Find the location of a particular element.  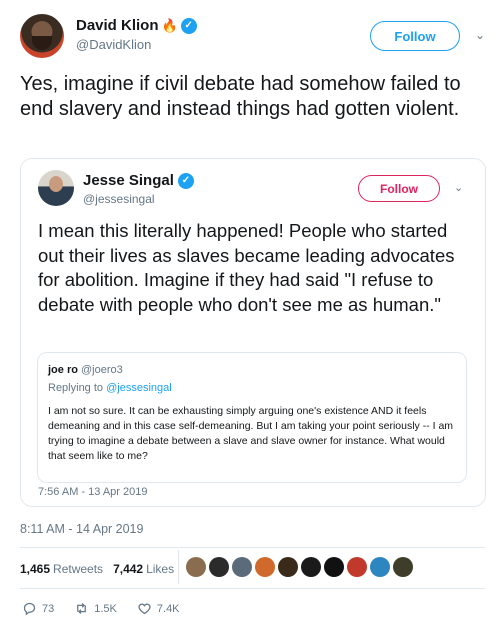

author-name: David Klion 🔥 ✓ is located at coordinates (136, 25).